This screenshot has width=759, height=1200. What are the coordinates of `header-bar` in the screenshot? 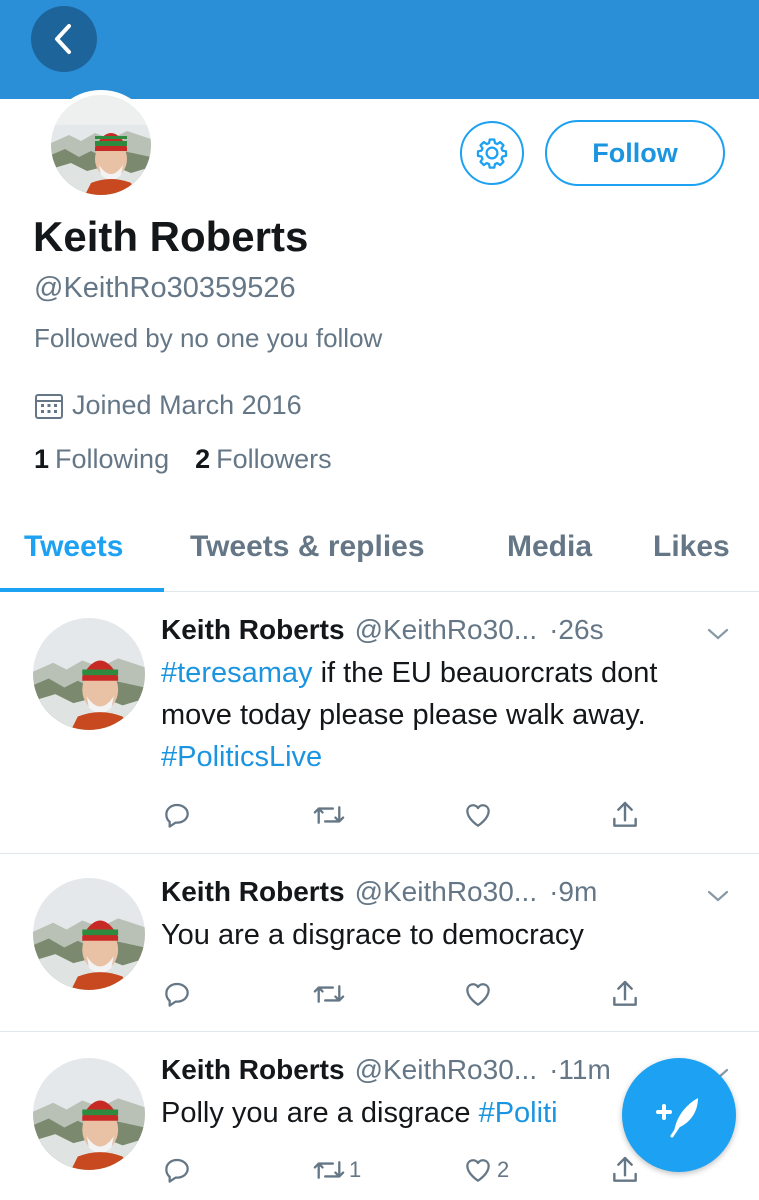 It's located at (379, 49).